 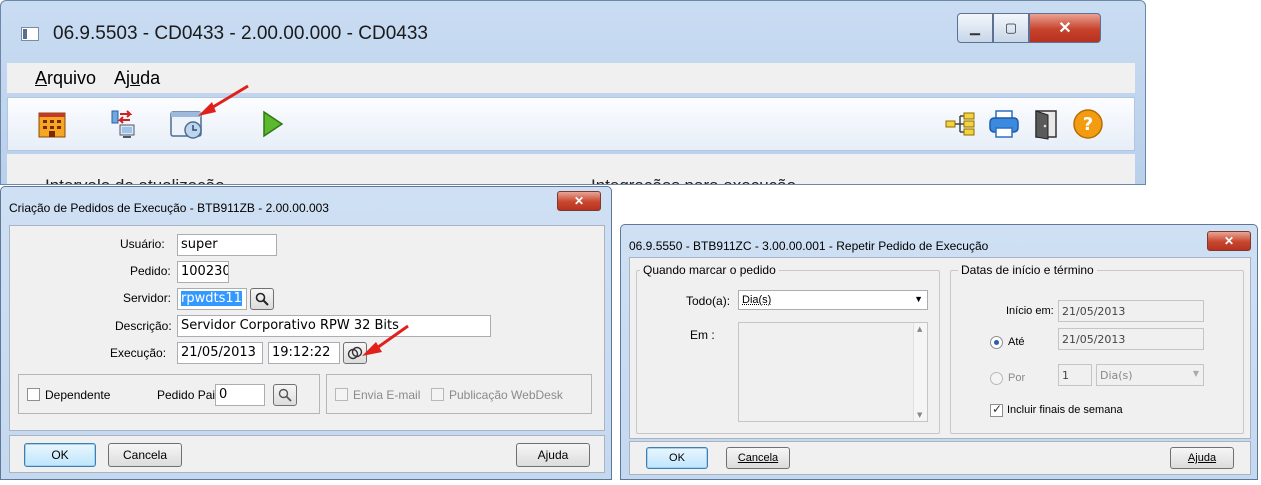 I want to click on por-label: Por, so click(x=1017, y=378).